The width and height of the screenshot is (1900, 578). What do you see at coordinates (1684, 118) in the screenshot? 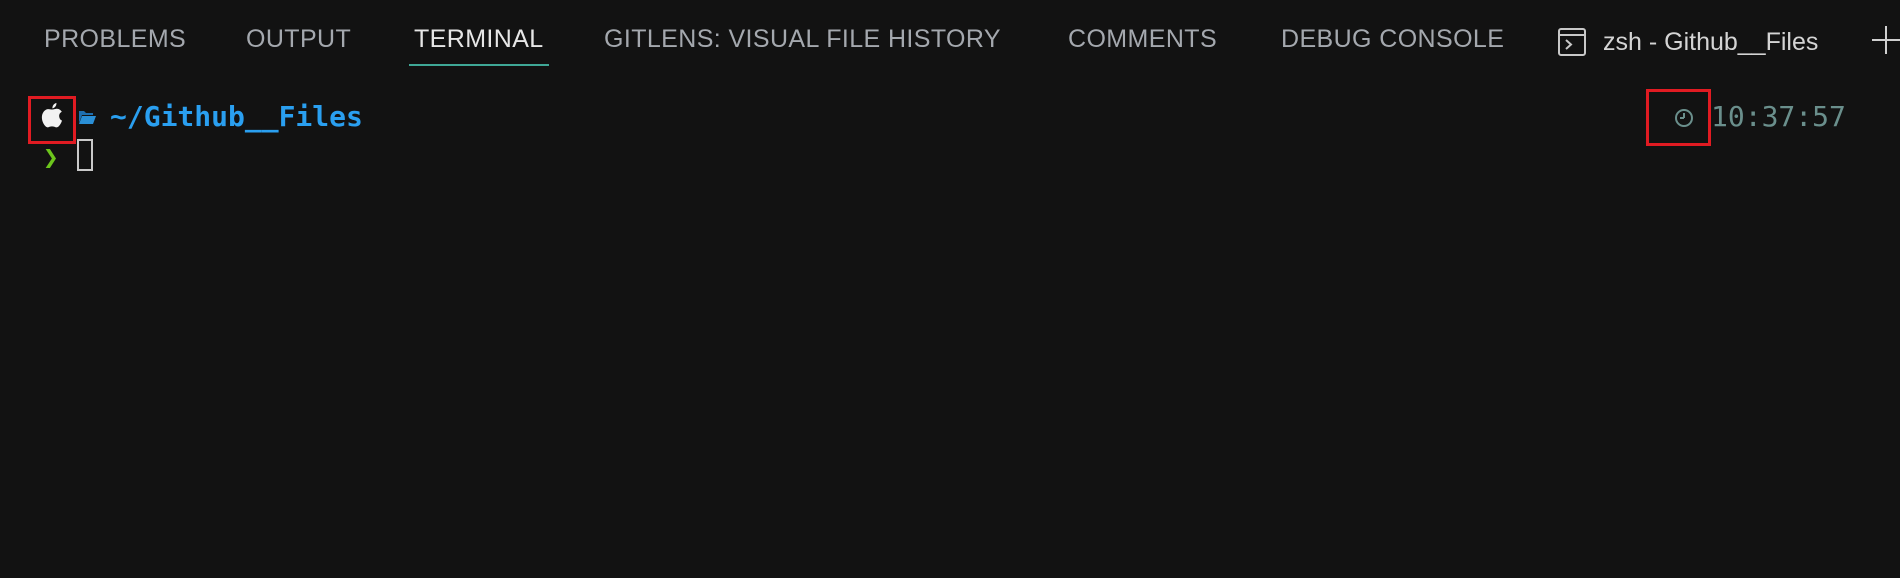
I see `clock-icon` at bounding box center [1684, 118].